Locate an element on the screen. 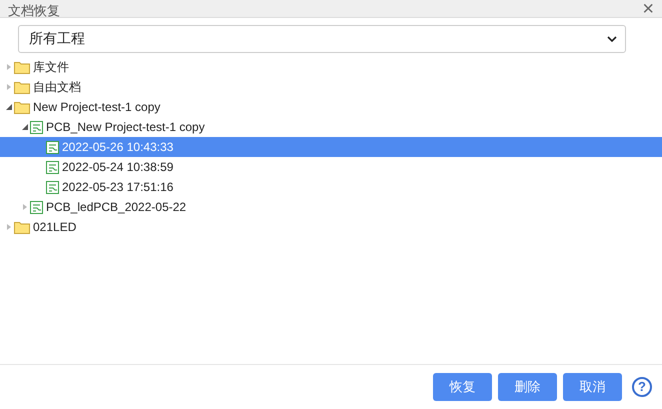 This screenshot has width=662, height=409. window-title: 文档恢复 is located at coordinates (34, 10).